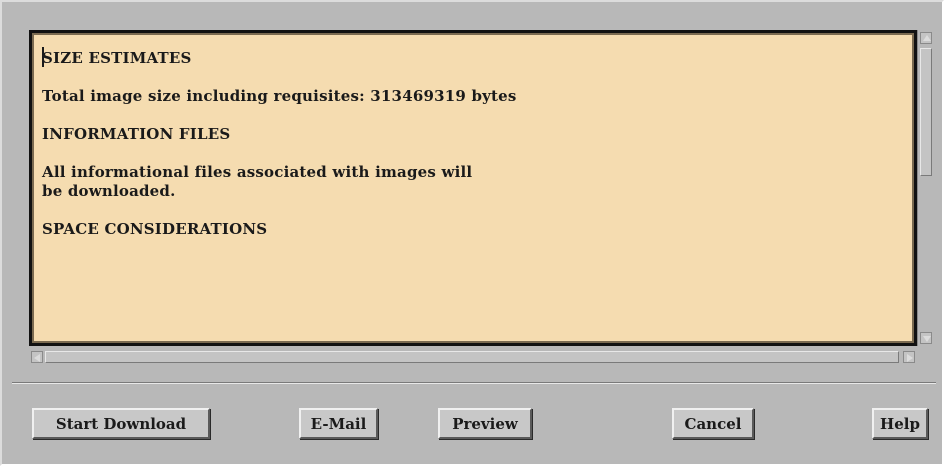  I want to click on triangle-down-icon, so click(926, 338).